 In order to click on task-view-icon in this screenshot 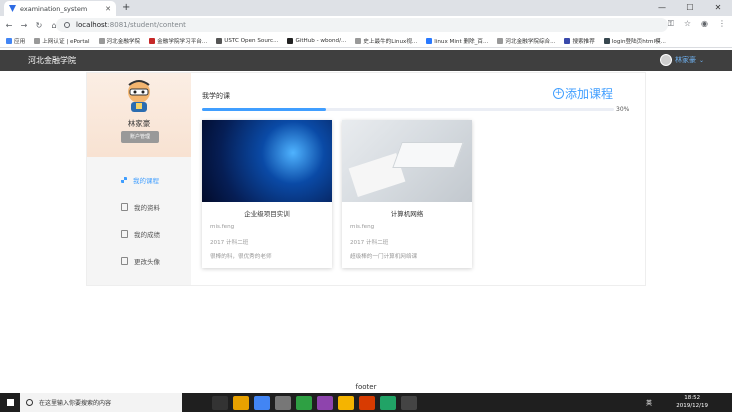, I will do `click(220, 402)`.